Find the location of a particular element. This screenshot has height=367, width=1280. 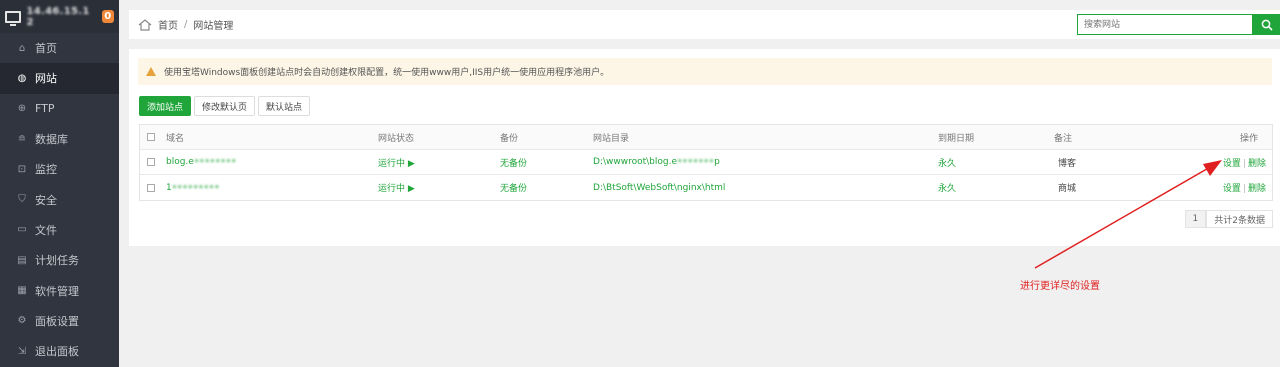

home-icon: ⌂ is located at coordinates (22, 48).